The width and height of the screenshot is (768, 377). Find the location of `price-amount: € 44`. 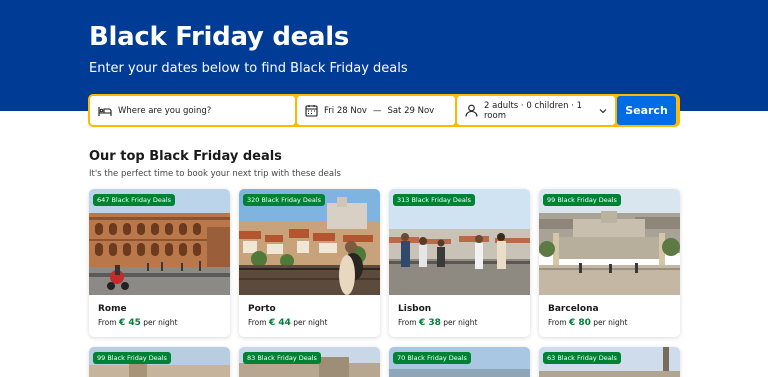

price-amount: € 44 is located at coordinates (279, 323).